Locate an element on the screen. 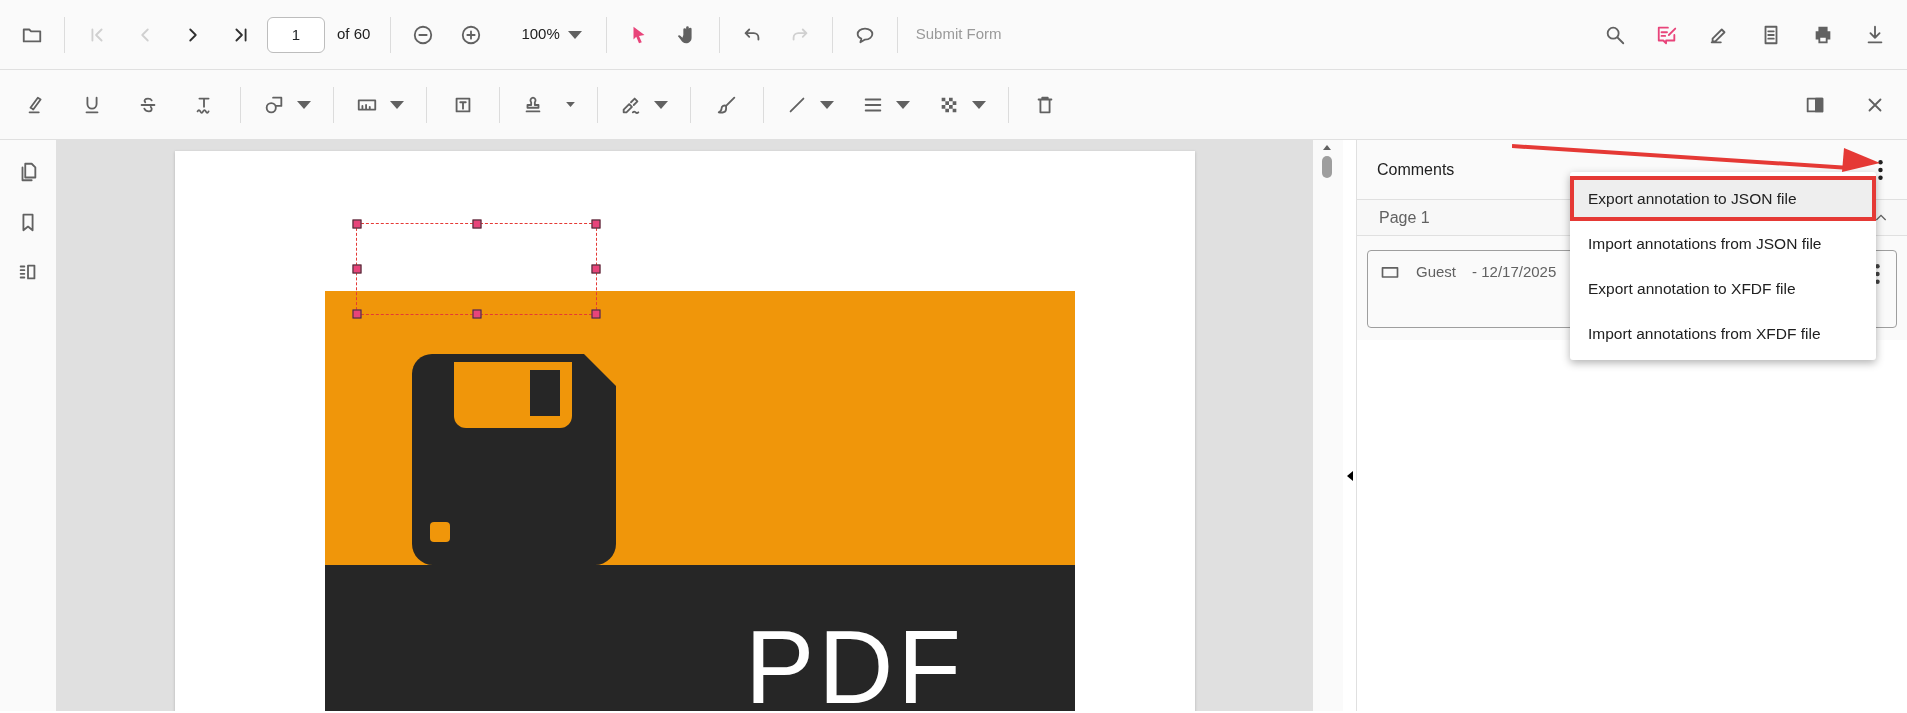 The image size is (1907, 713). more-options-icon is located at coordinates (1880, 169).